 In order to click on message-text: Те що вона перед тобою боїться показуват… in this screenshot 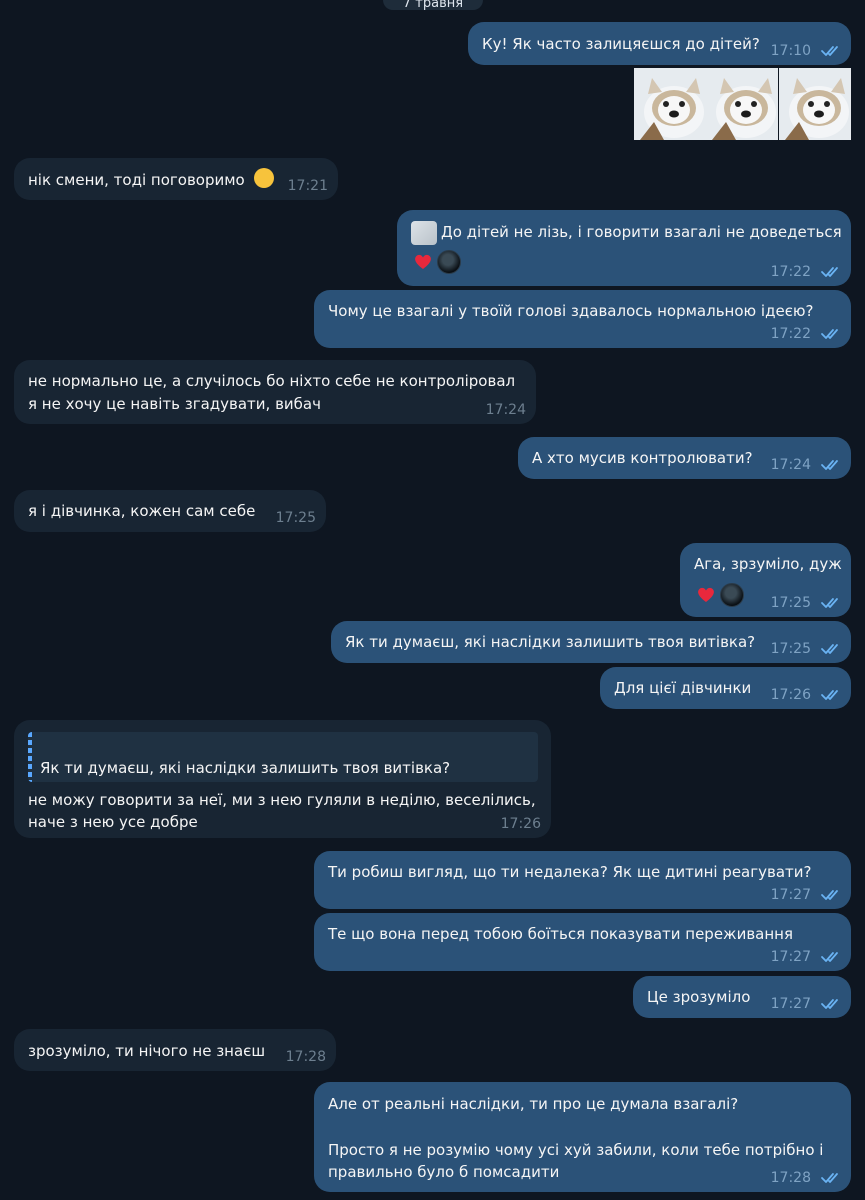, I will do `click(560, 934)`.